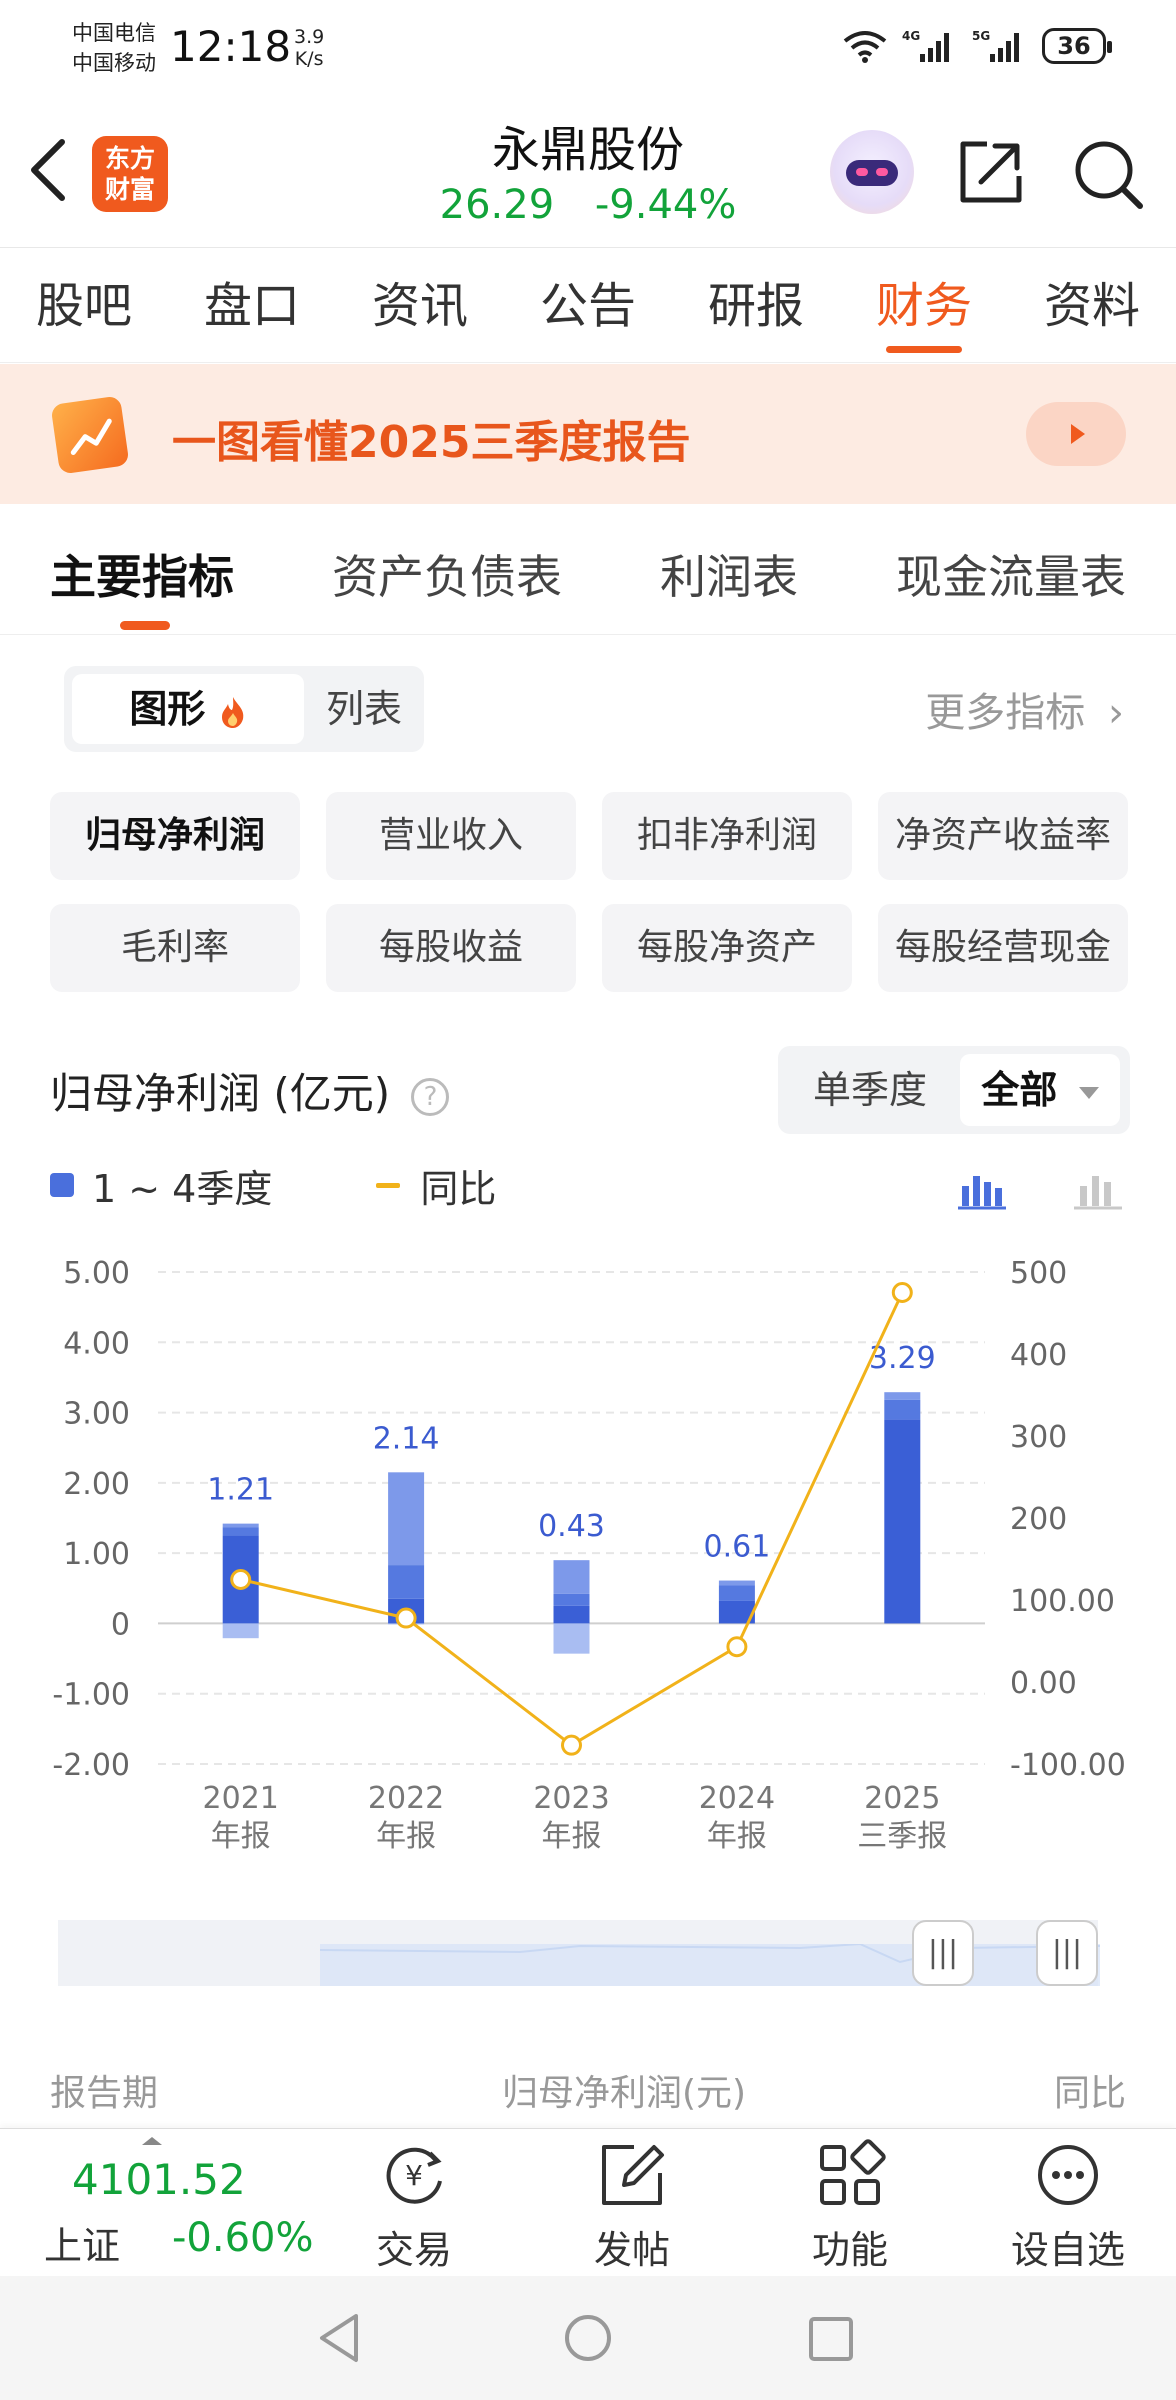 This screenshot has height=2400, width=1176. I want to click on left-axis-tick-label: 1.00, so click(96, 1554).